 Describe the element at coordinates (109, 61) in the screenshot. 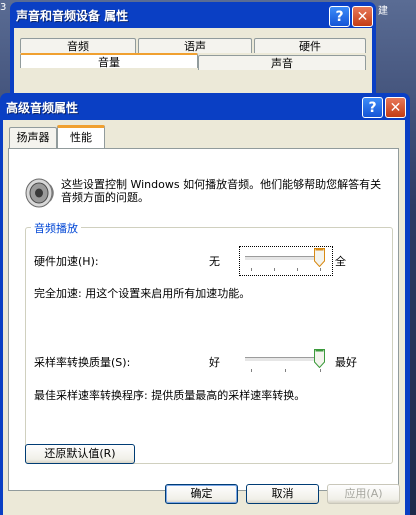

I see `back-tab-volume: 音量` at that location.